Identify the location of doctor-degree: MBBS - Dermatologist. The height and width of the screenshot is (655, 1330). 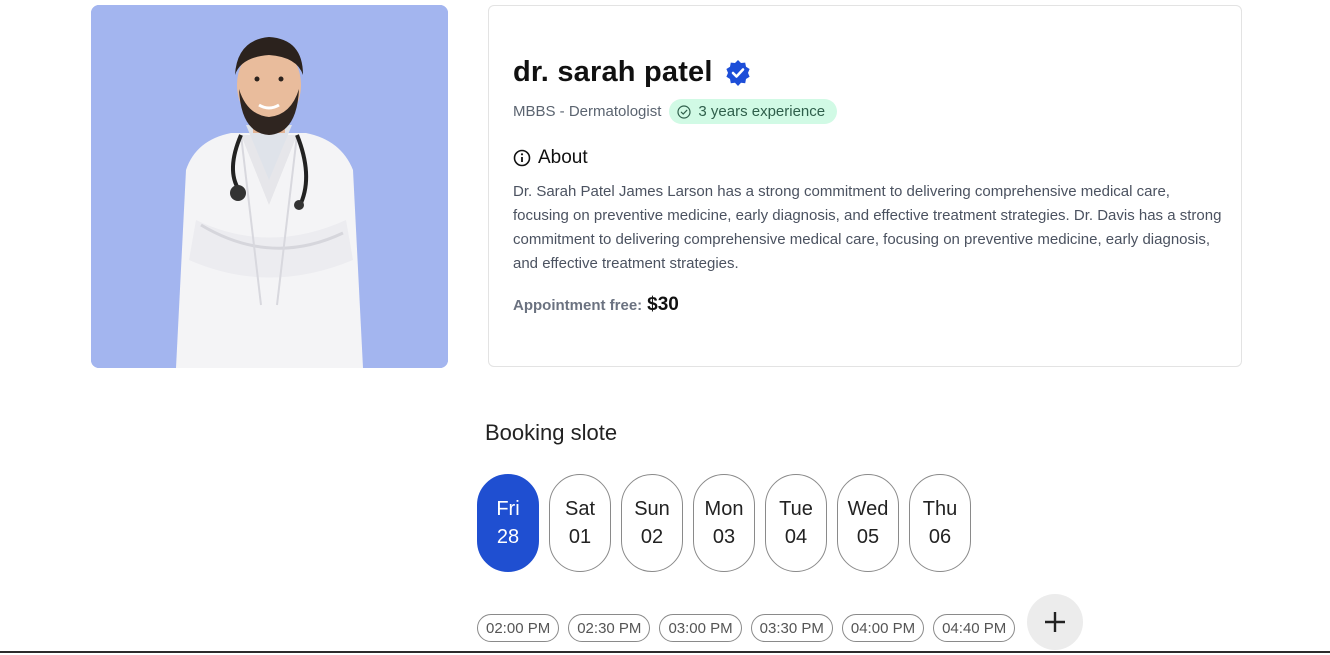
(587, 111).